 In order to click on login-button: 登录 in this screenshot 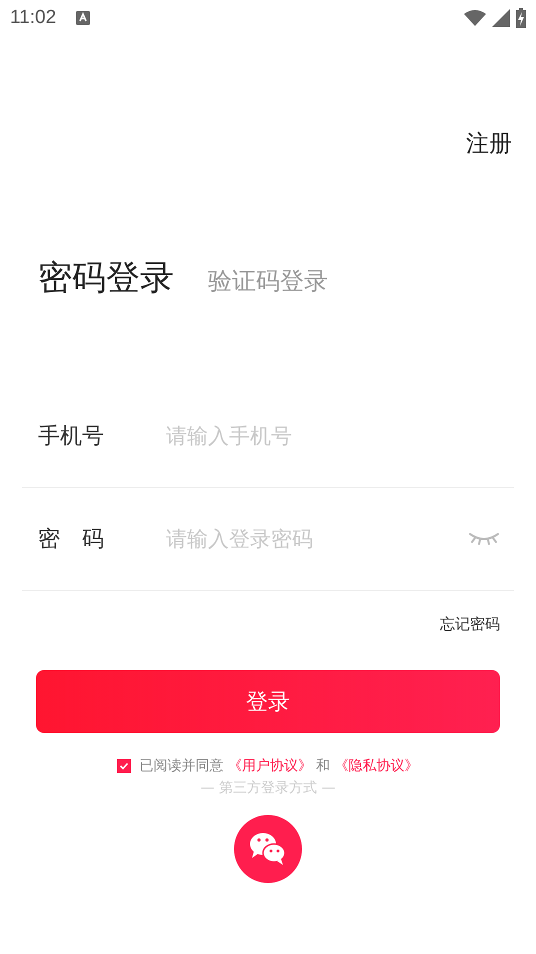, I will do `click(268, 701)`.